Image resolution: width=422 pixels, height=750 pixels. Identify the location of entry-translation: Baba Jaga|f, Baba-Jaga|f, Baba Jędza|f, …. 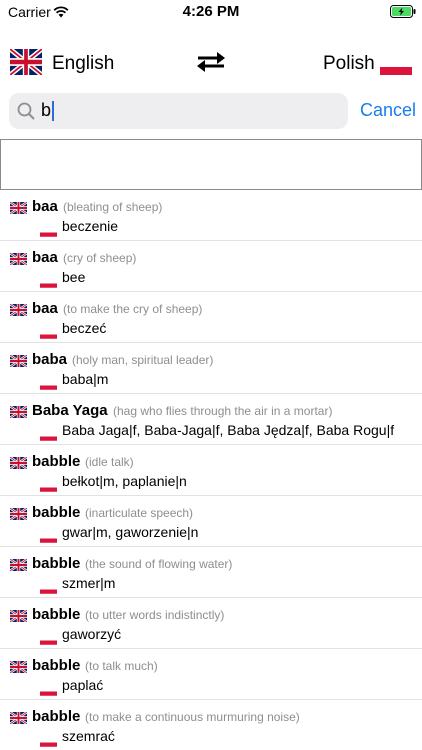
(228, 430).